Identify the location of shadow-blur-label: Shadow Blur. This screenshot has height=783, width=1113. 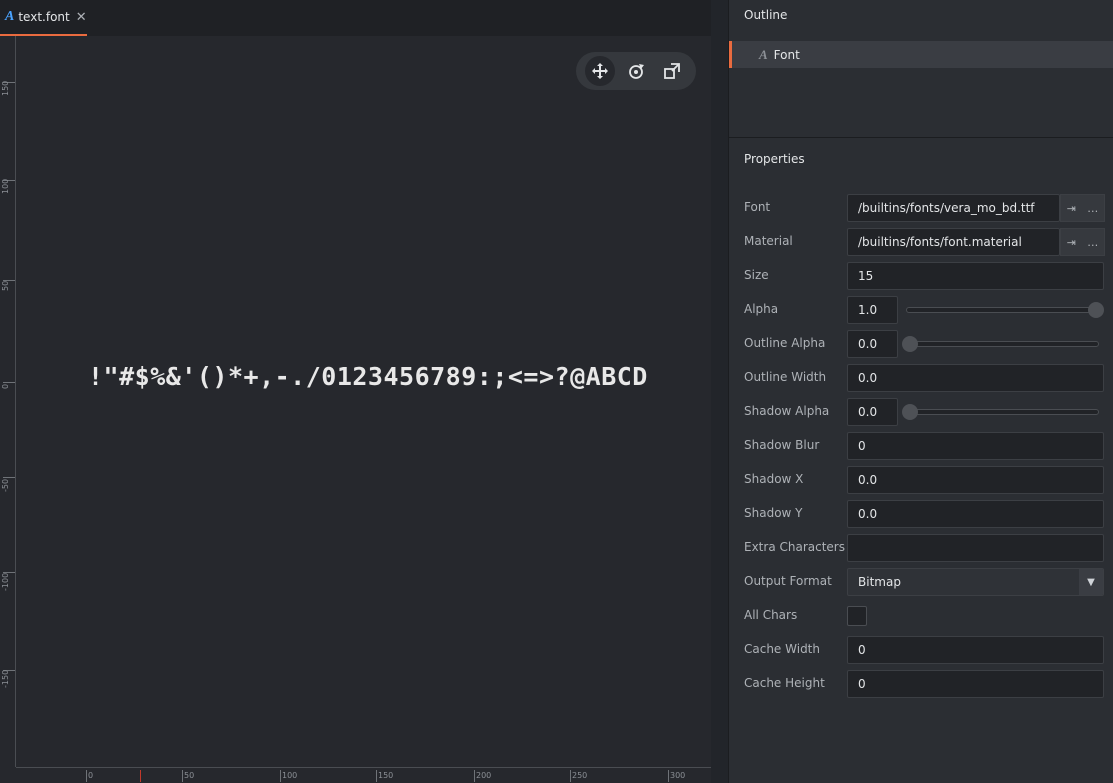
(782, 445).